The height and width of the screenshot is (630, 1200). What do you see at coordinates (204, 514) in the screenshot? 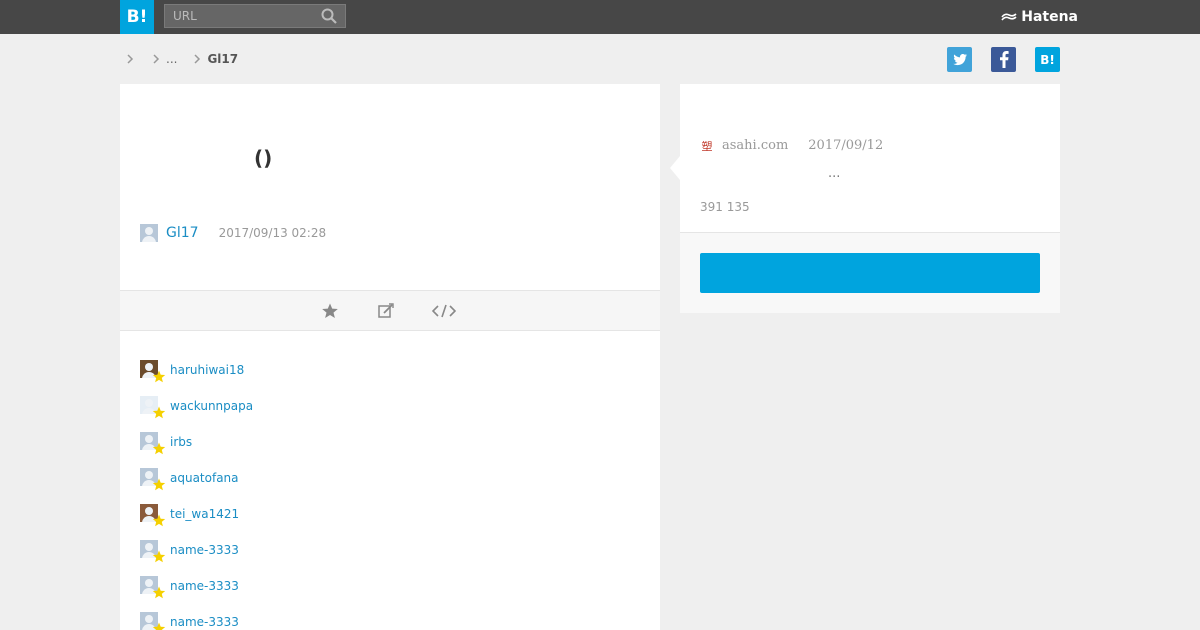
I see `star-user-link: tei_wa1421` at bounding box center [204, 514].